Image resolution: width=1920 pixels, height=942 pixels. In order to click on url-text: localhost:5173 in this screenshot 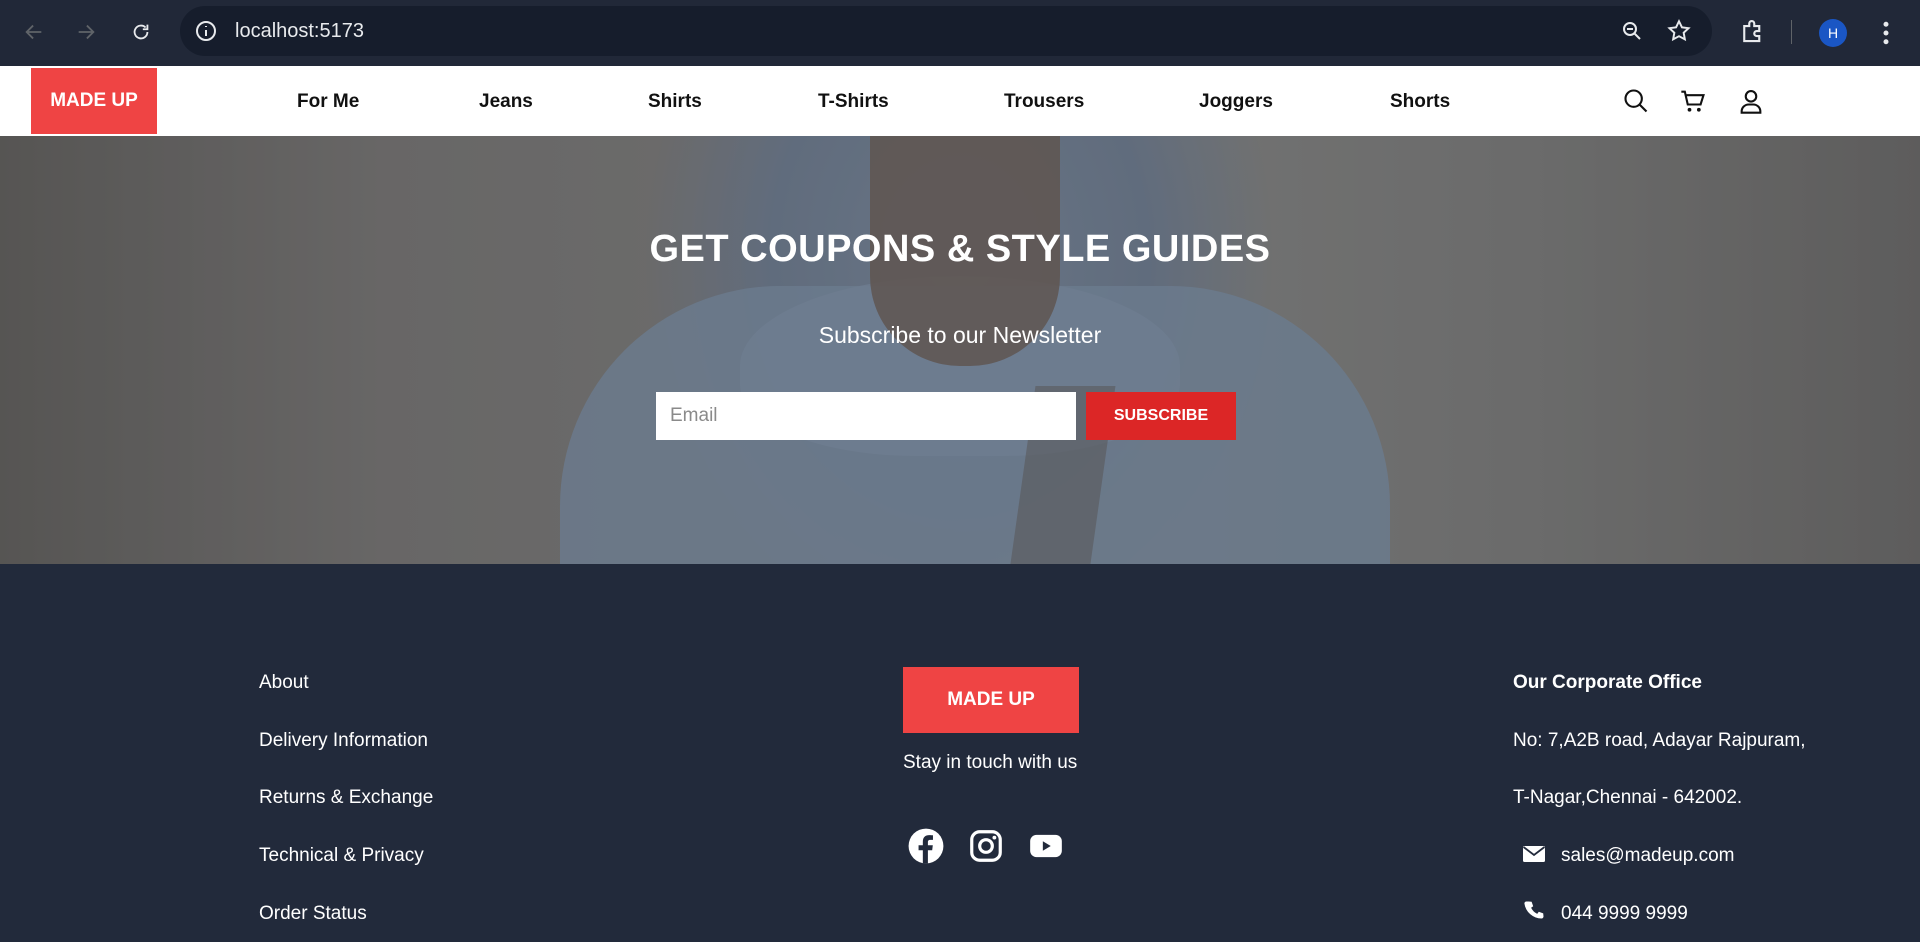, I will do `click(299, 31)`.